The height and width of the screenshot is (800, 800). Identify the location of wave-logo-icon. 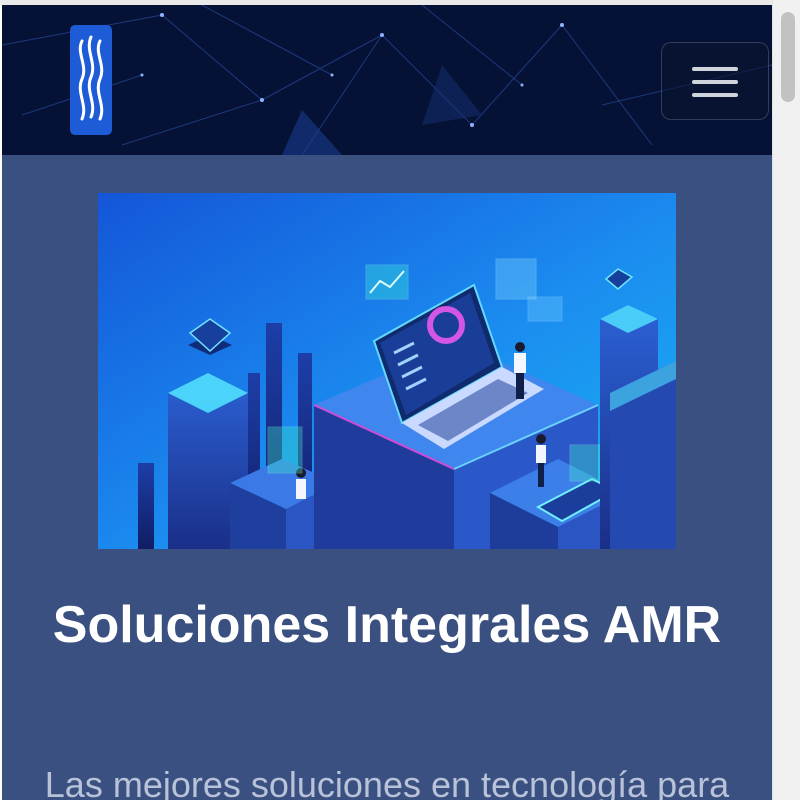
(90, 80).